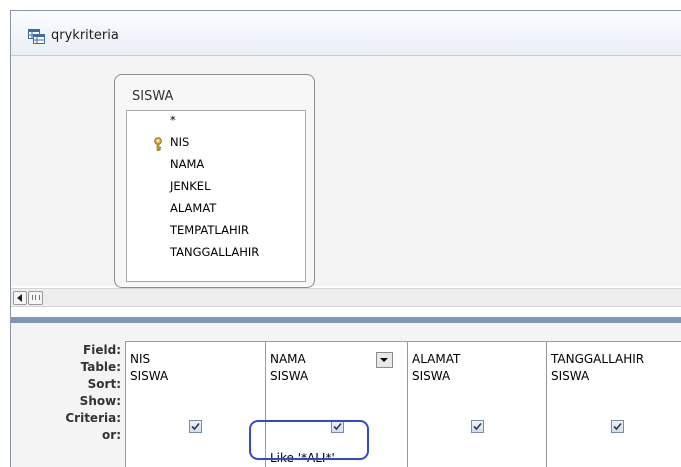  Describe the element at coordinates (597, 359) in the screenshot. I see `field-cell: TANGGALLAHIR` at that location.